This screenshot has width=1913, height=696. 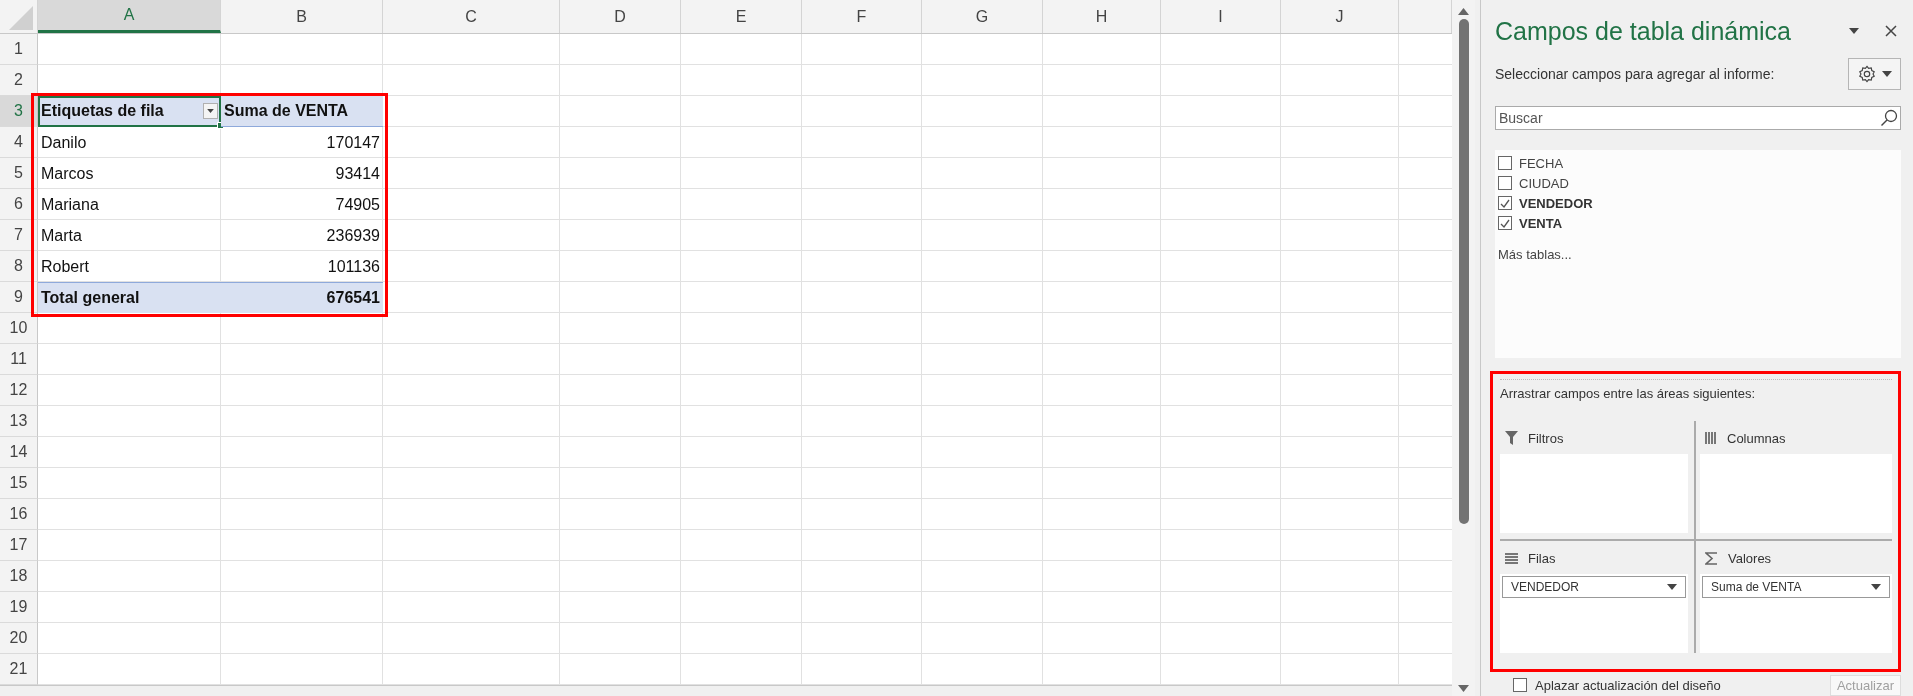 I want to click on rows-icon, so click(x=1511, y=558).